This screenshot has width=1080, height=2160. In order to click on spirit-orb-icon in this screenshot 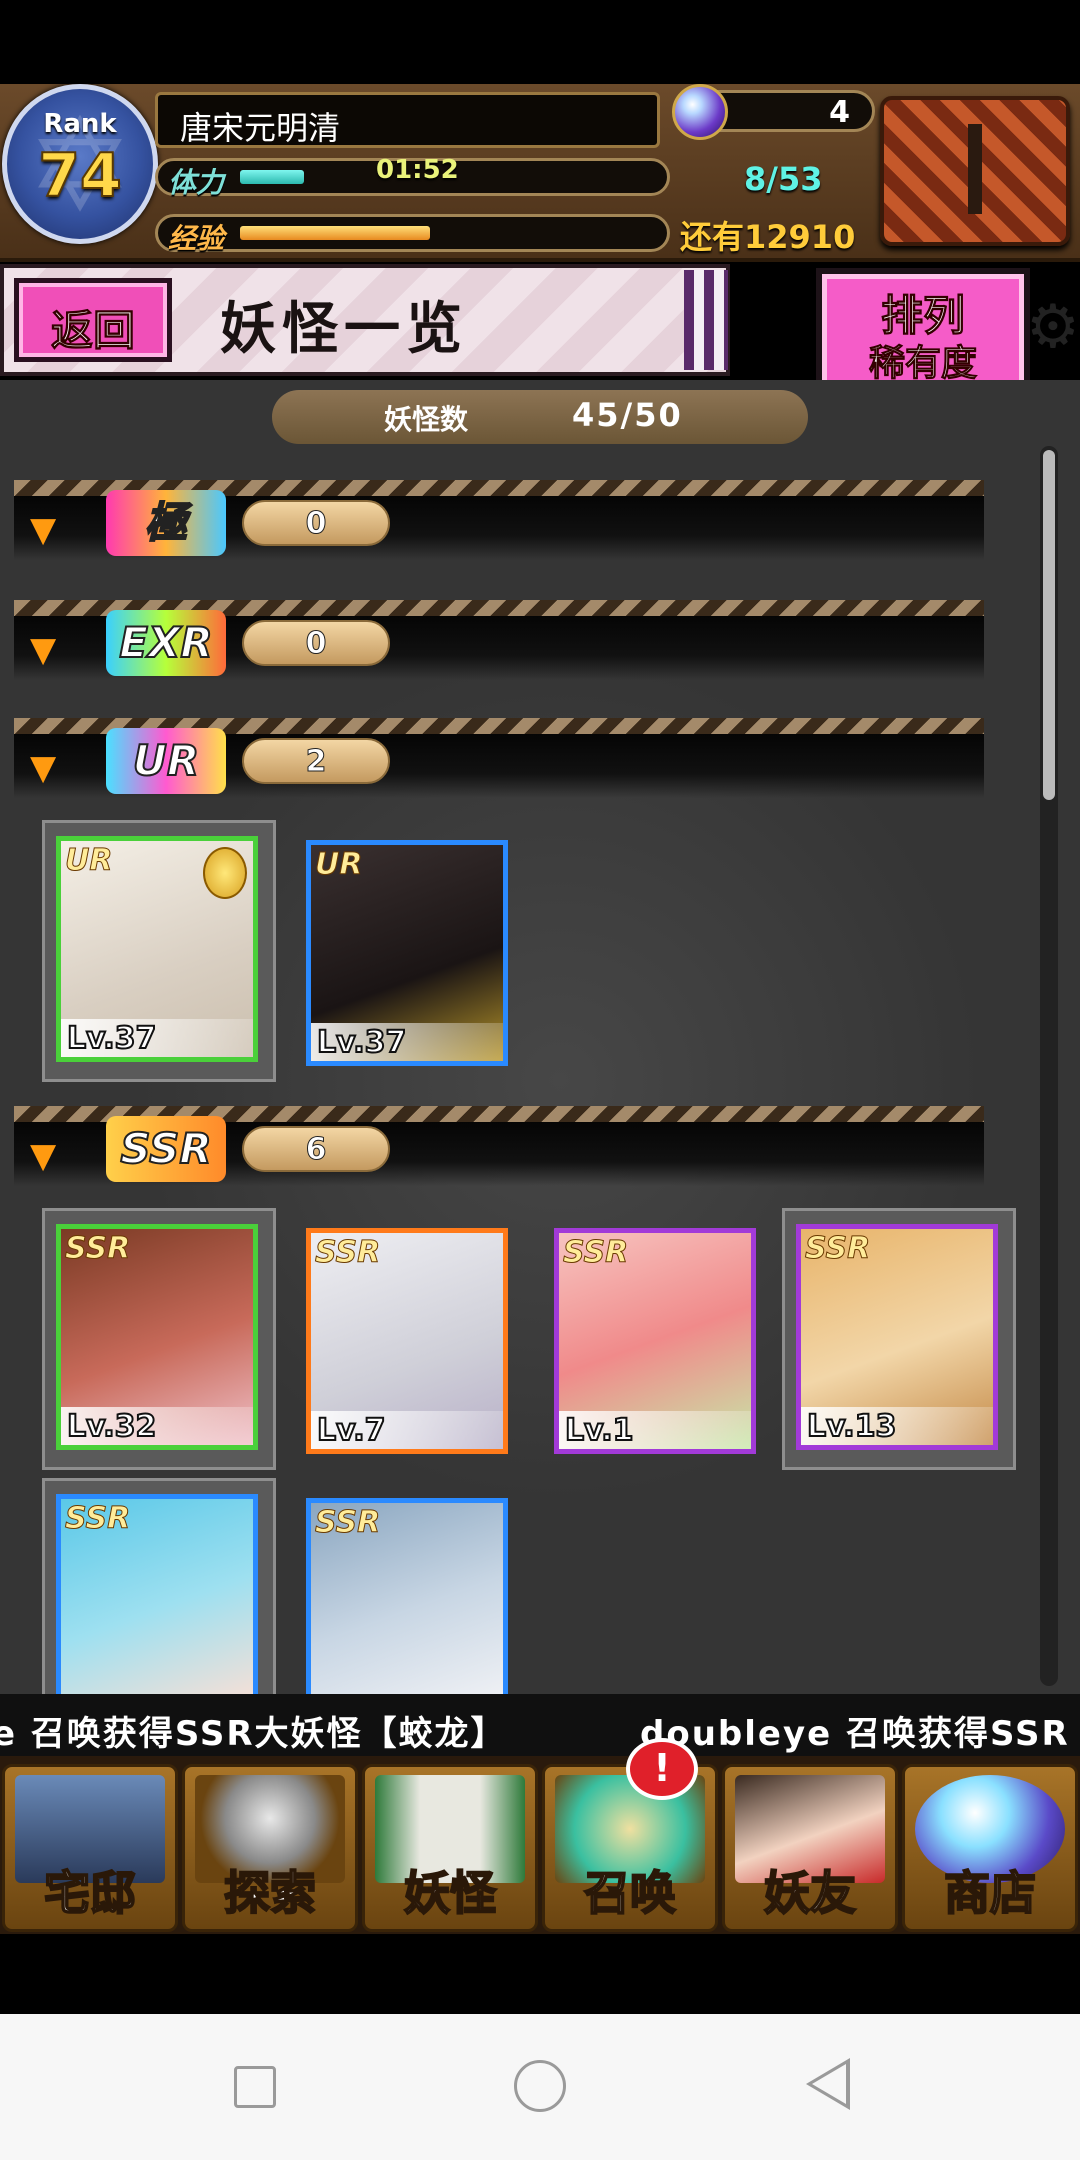, I will do `click(700, 112)`.